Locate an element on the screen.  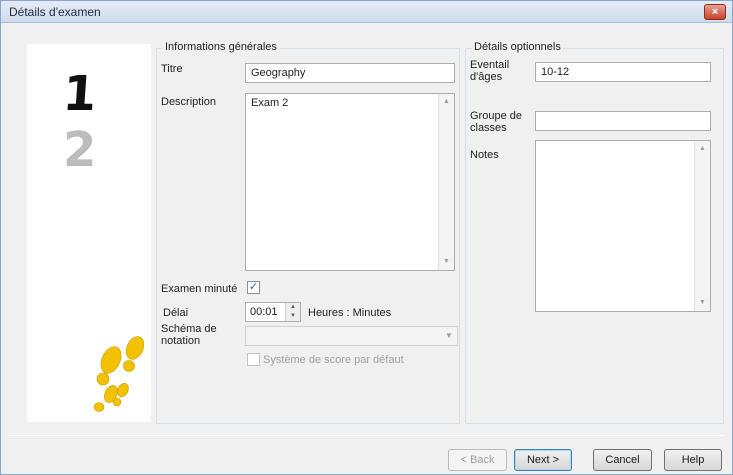
help-button: Help is located at coordinates (693, 460).